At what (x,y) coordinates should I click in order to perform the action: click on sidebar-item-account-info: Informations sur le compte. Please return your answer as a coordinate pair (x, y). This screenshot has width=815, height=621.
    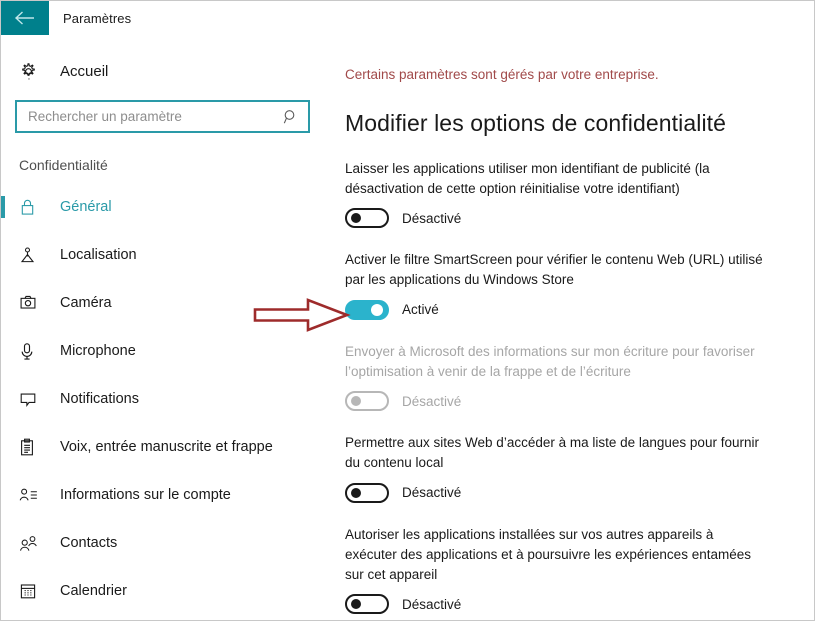
    Looking at the image, I should click on (167, 495).